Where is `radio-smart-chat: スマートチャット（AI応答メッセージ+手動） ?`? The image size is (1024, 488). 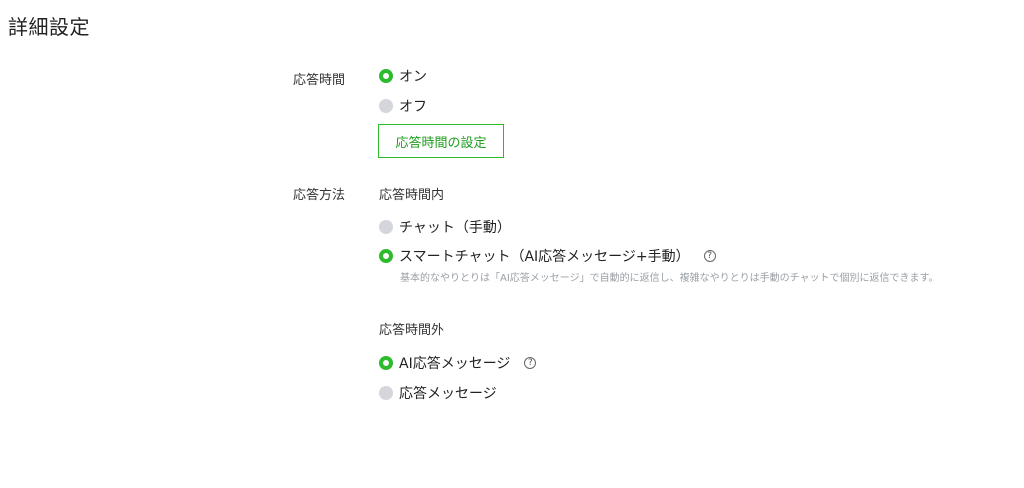
radio-smart-chat: スマートチャット（AI応答メッセージ+手動） ? is located at coordinates (547, 256).